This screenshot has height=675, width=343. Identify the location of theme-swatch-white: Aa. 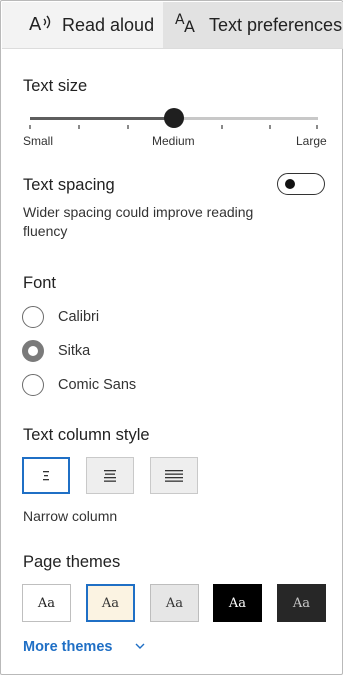
(46, 603).